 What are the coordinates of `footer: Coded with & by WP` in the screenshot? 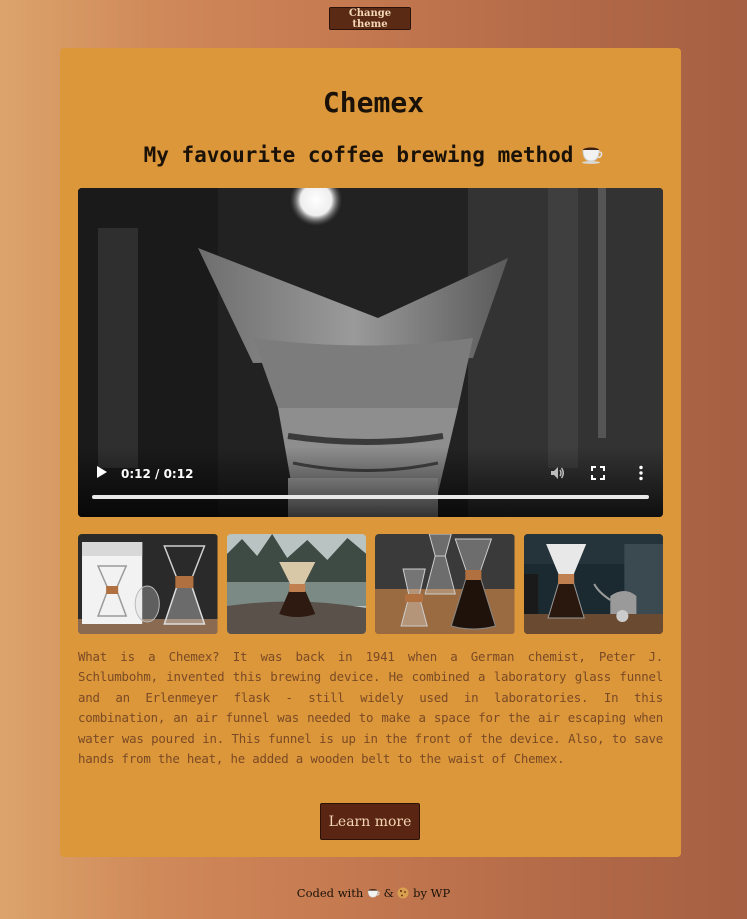 It's located at (373, 894).